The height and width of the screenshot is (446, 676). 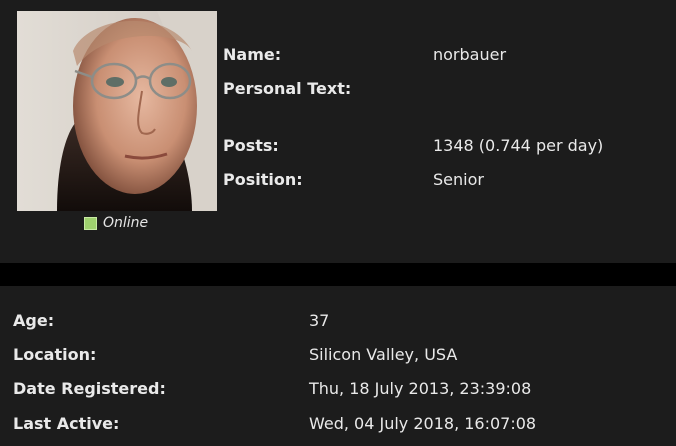 I want to click on location-value: Silicon Valley, USA, so click(x=383, y=354).